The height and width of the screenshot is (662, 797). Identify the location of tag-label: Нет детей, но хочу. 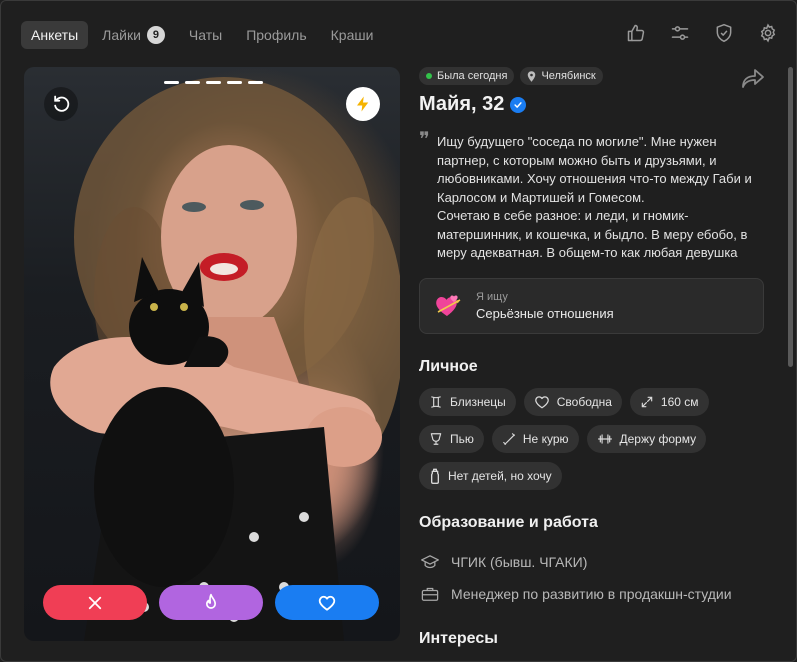
(500, 475).